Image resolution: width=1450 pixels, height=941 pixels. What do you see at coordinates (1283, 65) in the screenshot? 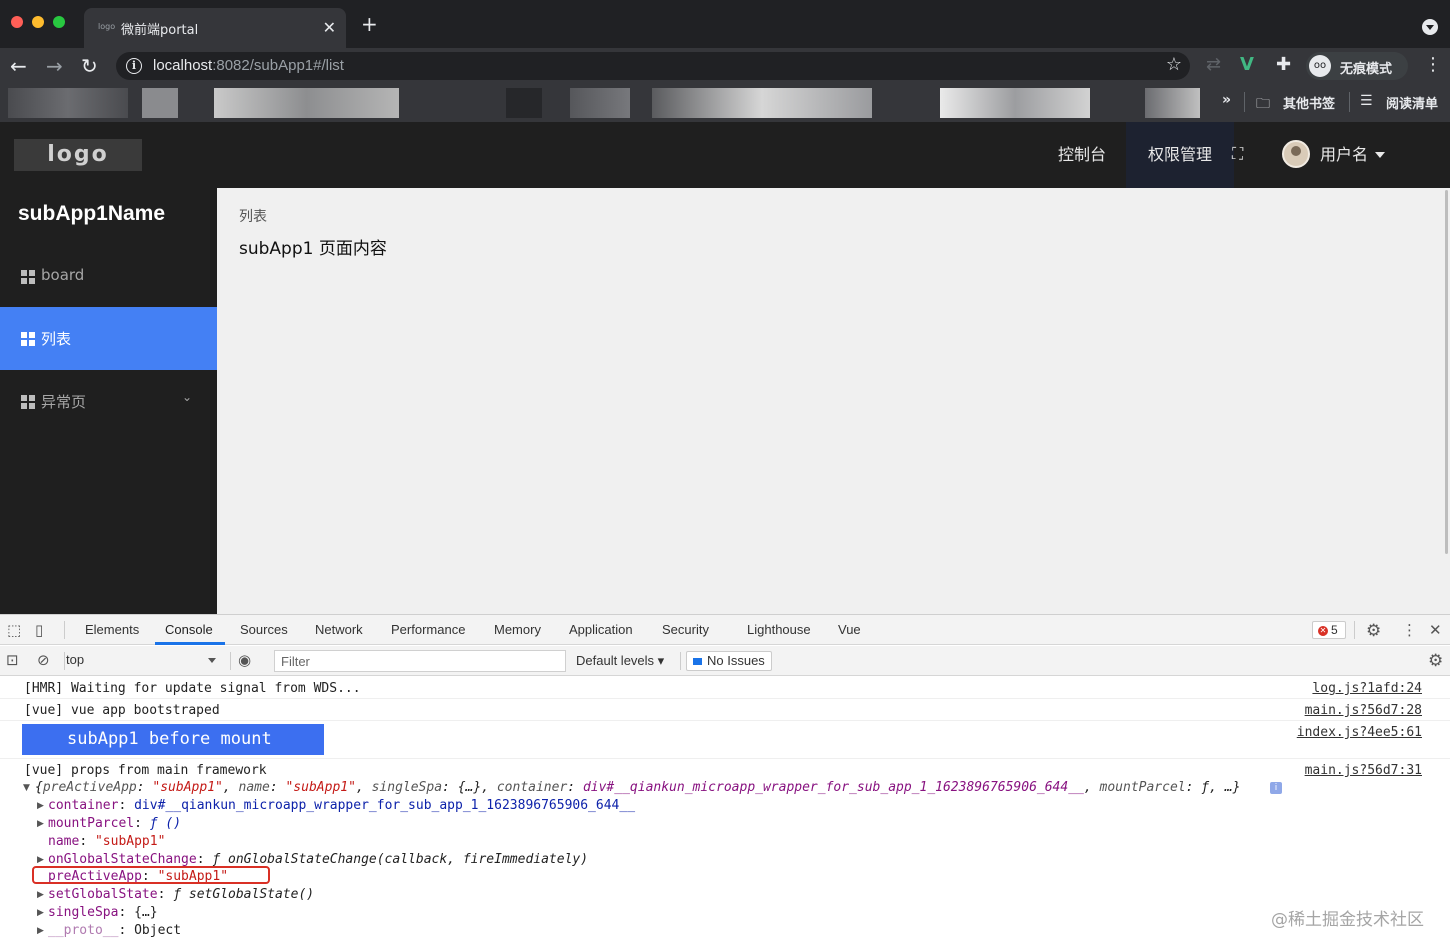
I see `extensions-puzzle-icon: ✚` at bounding box center [1283, 65].